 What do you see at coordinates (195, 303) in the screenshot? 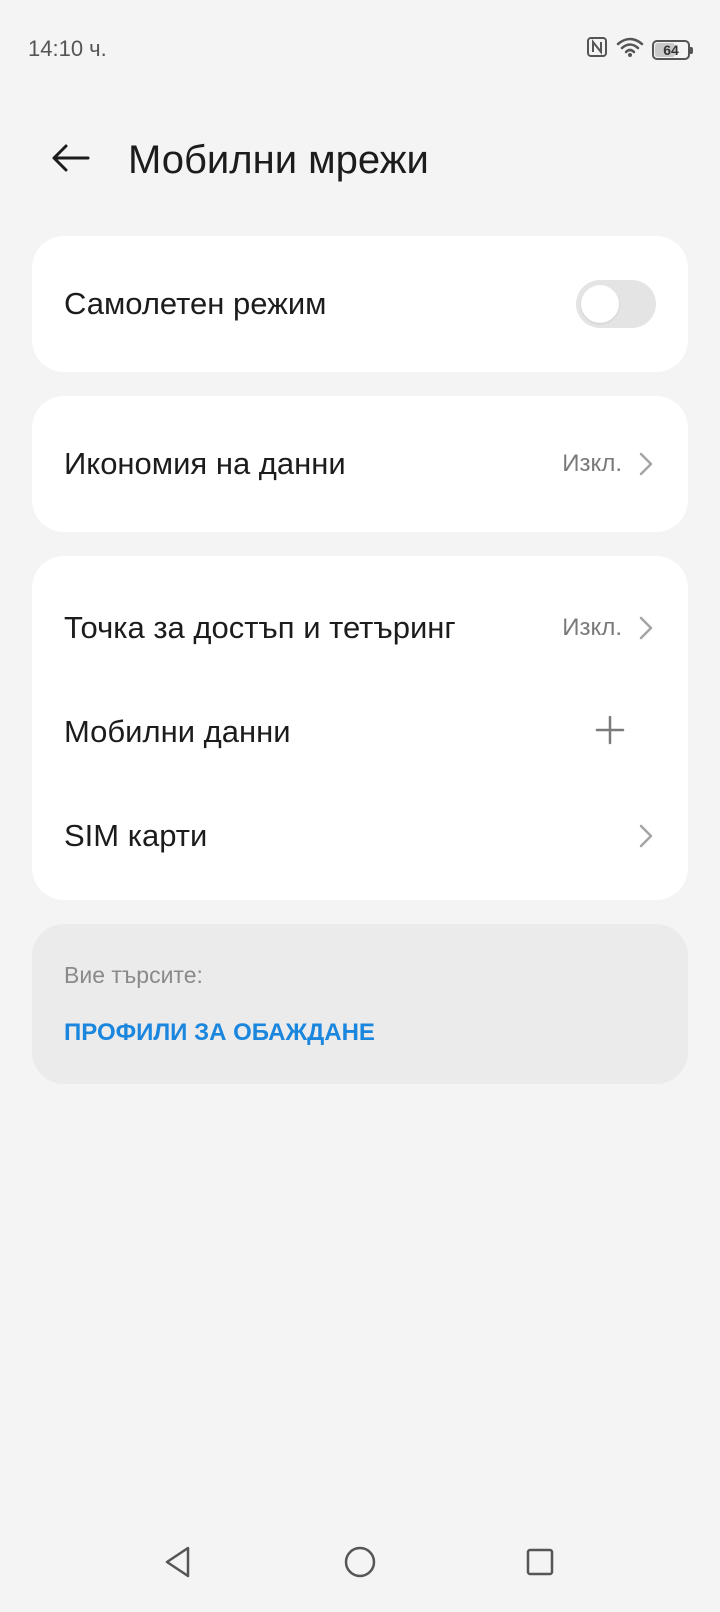
I see `airplane-mode-label: Самолетен режим` at bounding box center [195, 303].